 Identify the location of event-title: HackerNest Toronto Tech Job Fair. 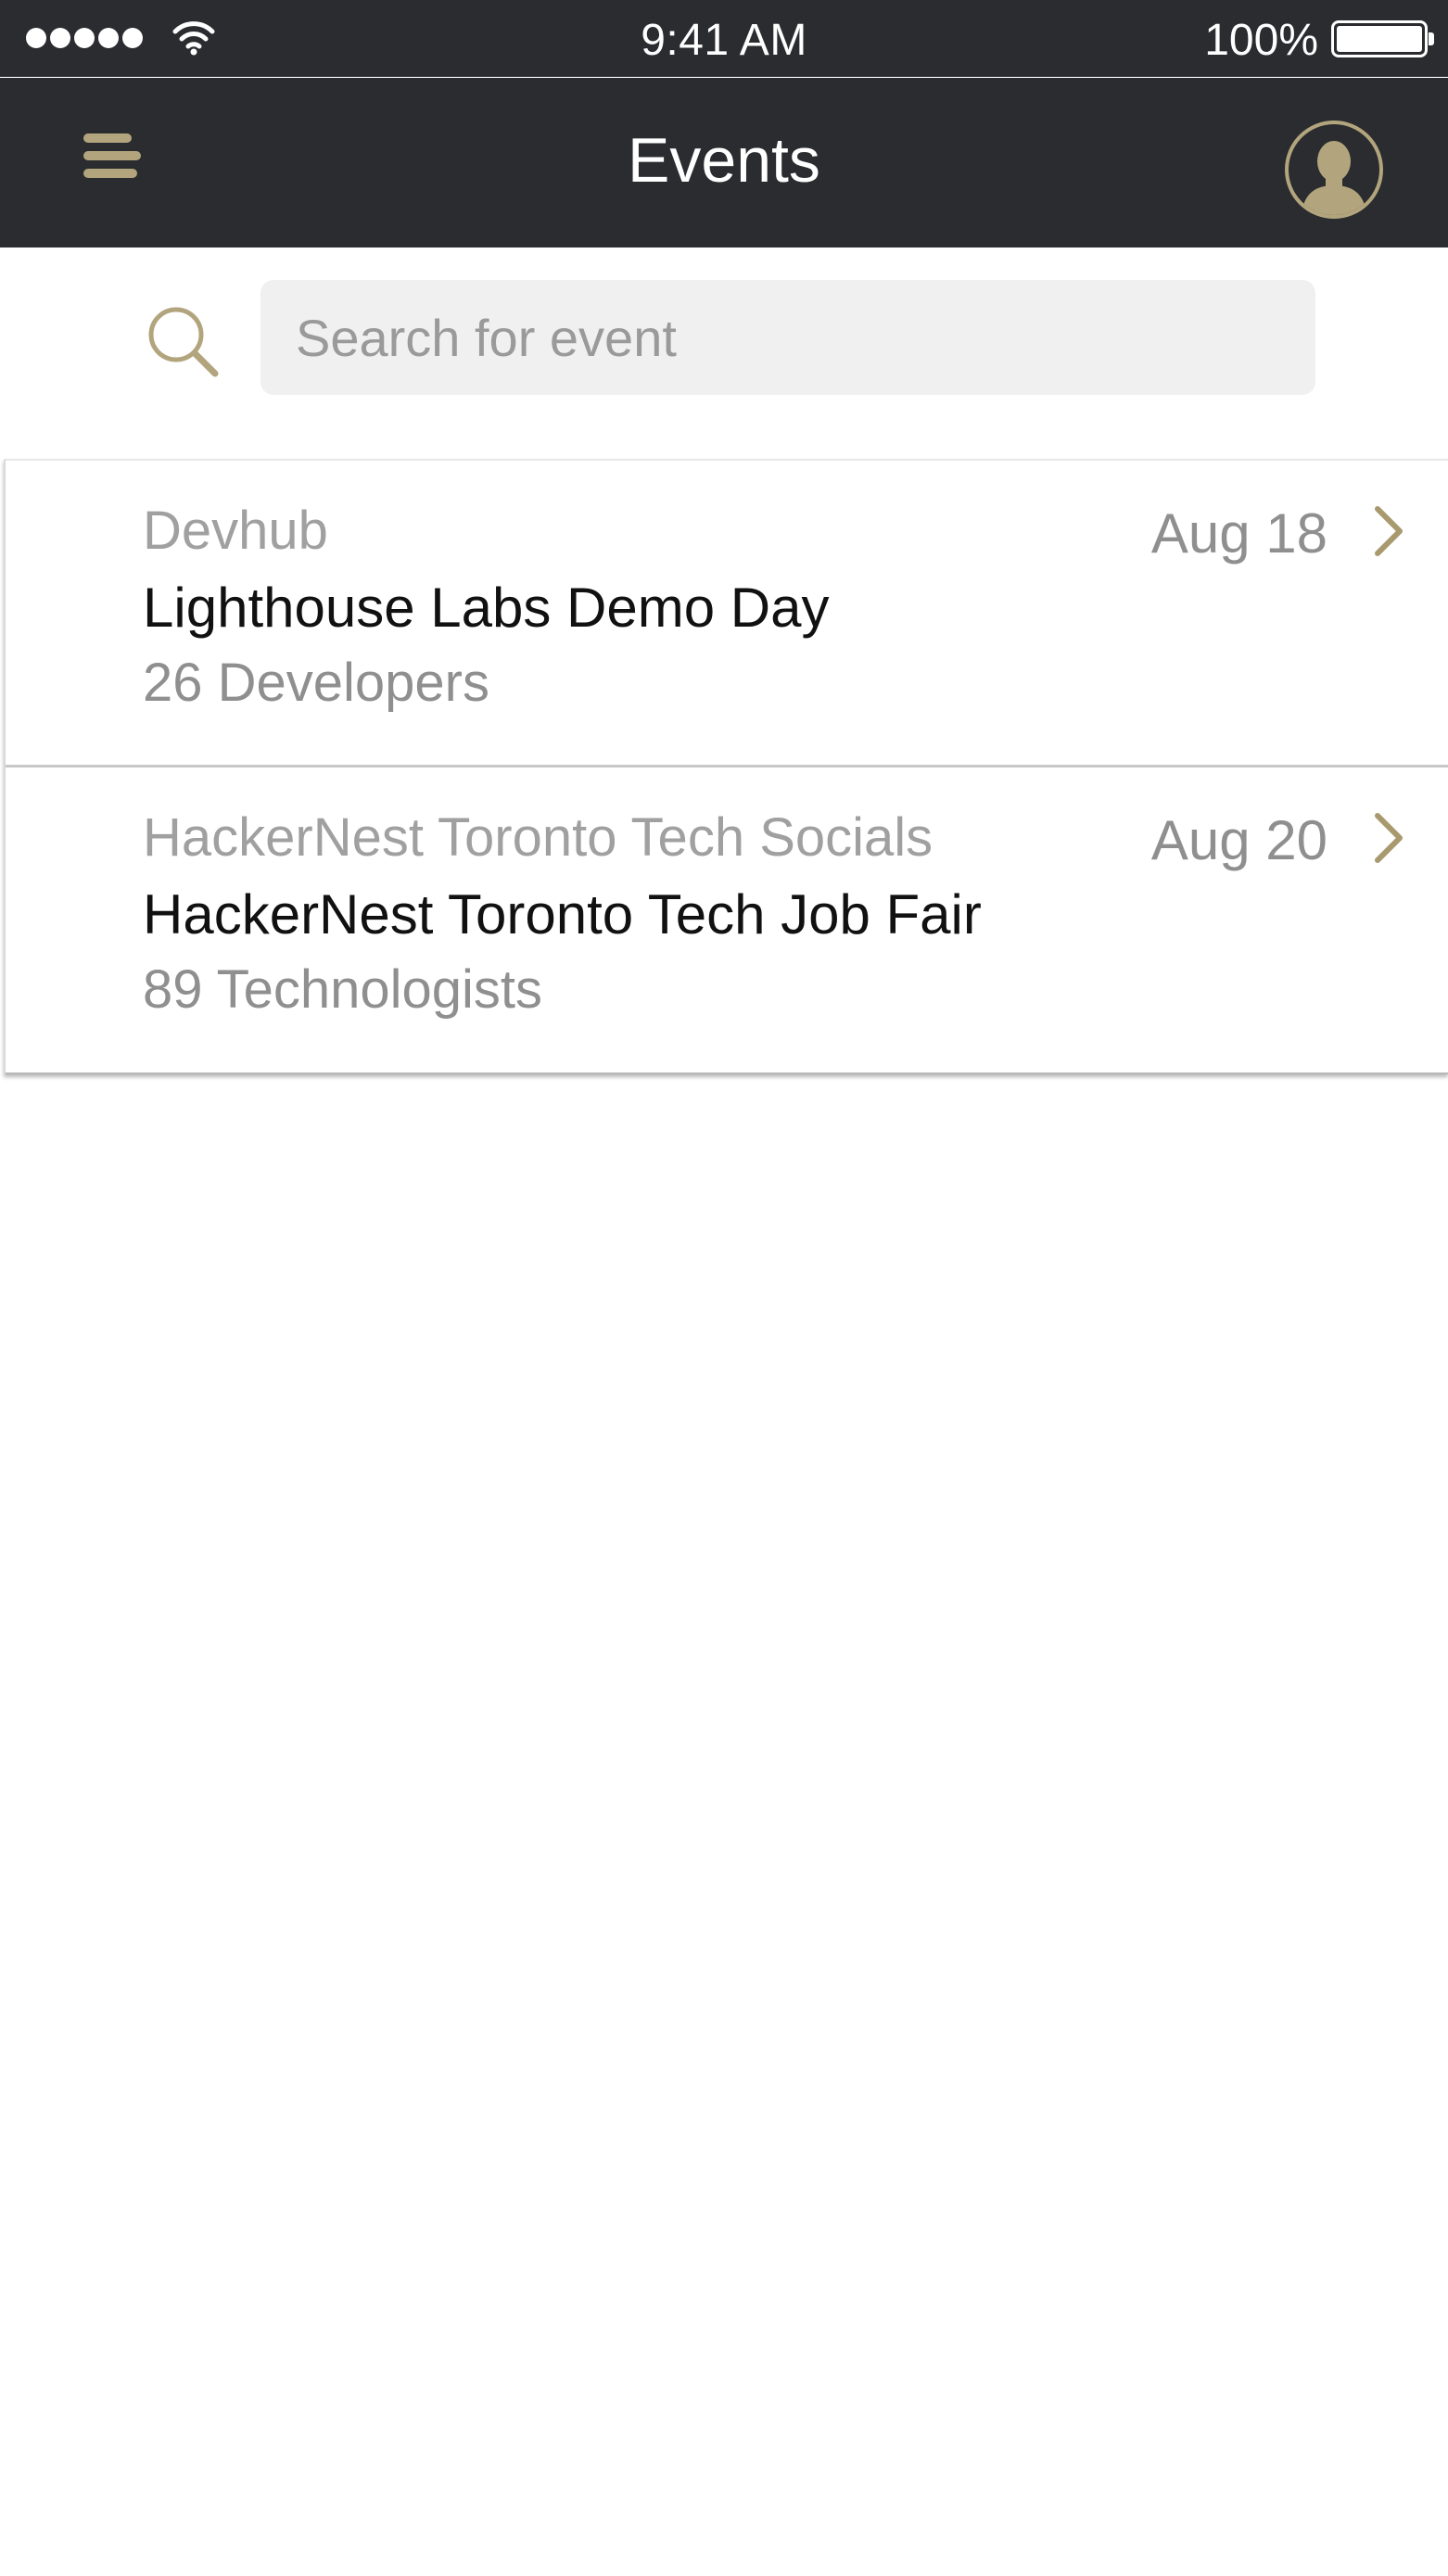
(563, 914).